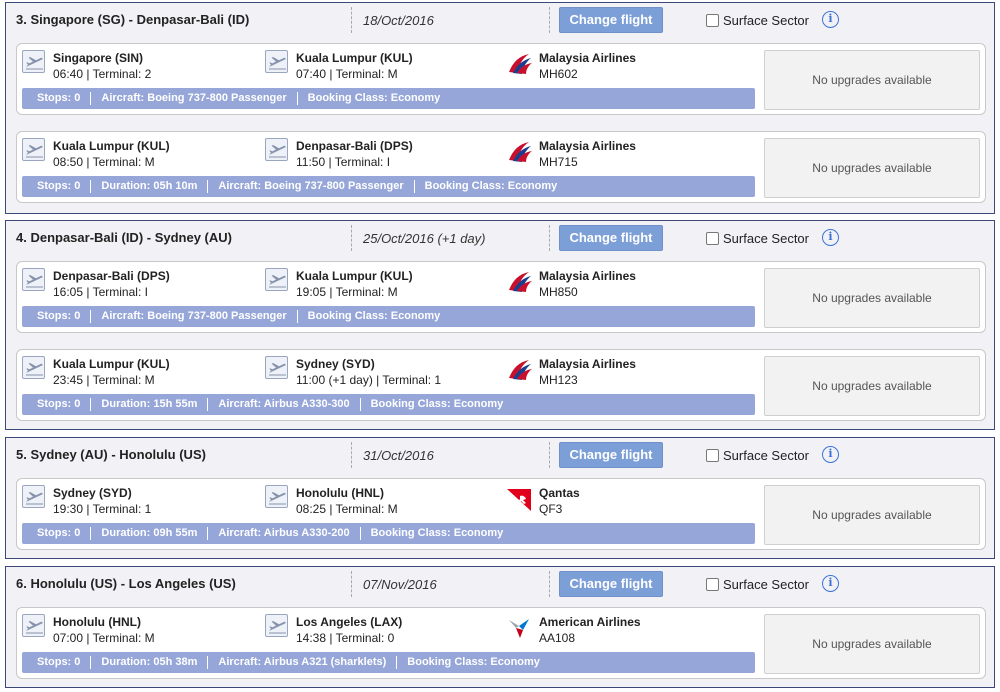 This screenshot has height=692, width=1000. What do you see at coordinates (398, 20) in the screenshot?
I see `sector-date: 18/Oct/2016` at bounding box center [398, 20].